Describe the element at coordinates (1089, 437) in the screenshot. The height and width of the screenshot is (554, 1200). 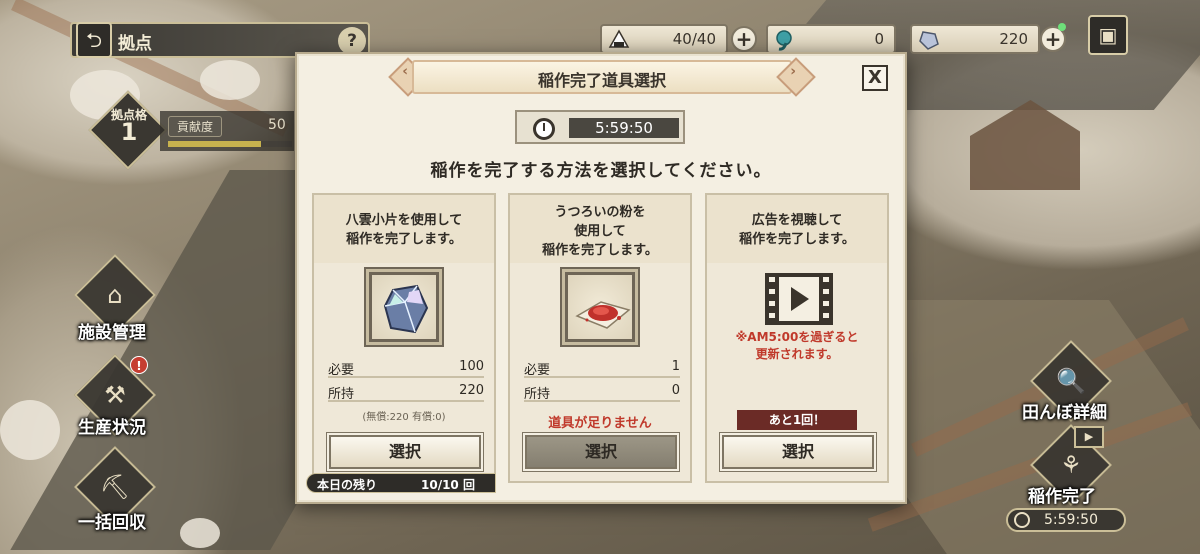
I see `video-badge-icon: ▶` at that location.